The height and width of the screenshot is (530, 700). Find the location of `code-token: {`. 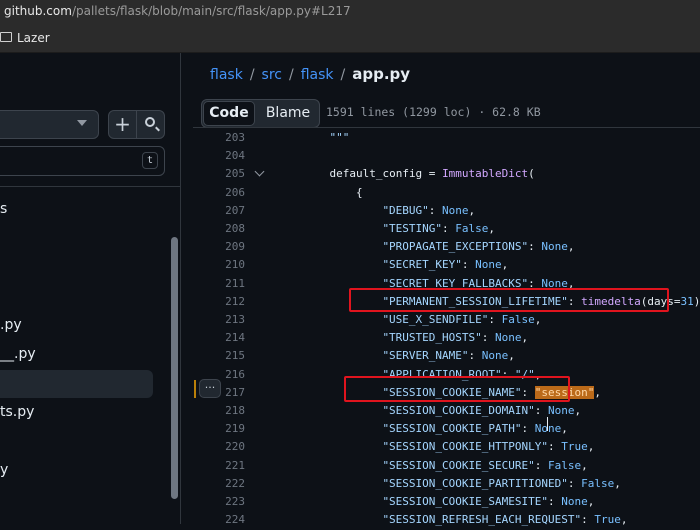

code-token: { is located at coordinates (359, 192).